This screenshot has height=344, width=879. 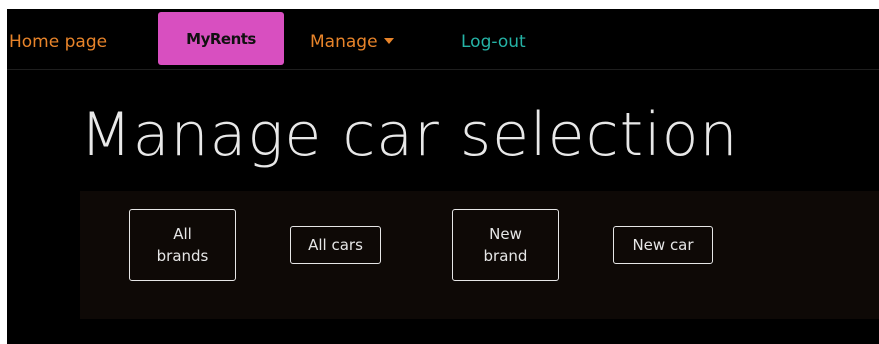 I want to click on all-brands-label: All brands, so click(x=182, y=245).